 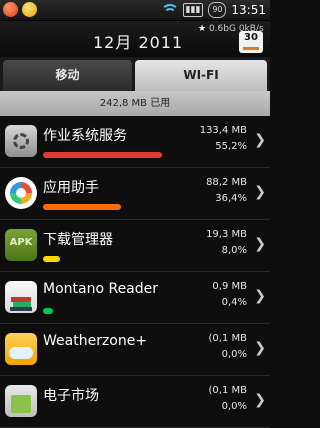 What do you see at coordinates (229, 286) in the screenshot?
I see `app-size: 0,9 MB` at bounding box center [229, 286].